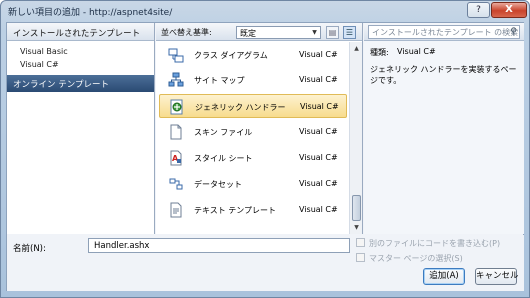 The image size is (530, 298). Describe the element at coordinates (314, 32) in the screenshot. I see `chevron-down-icon: ▼` at that location.